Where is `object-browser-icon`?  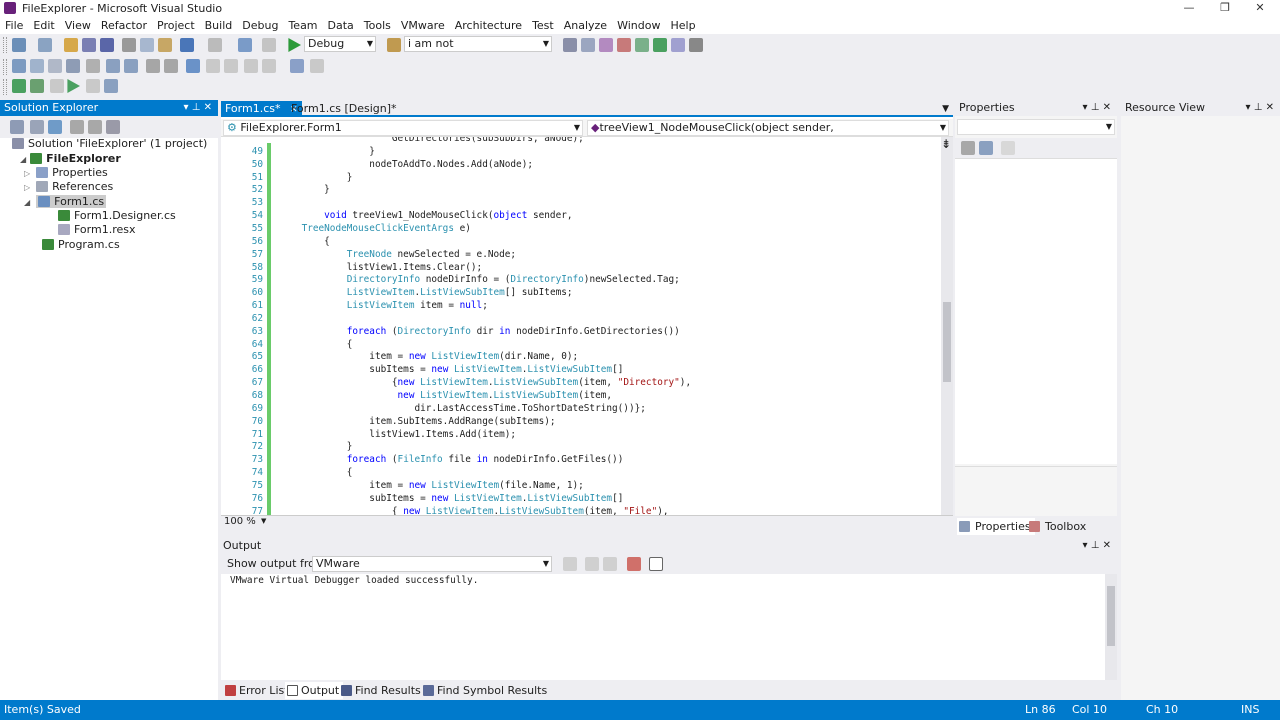
object-browser-icon is located at coordinates (606, 45).